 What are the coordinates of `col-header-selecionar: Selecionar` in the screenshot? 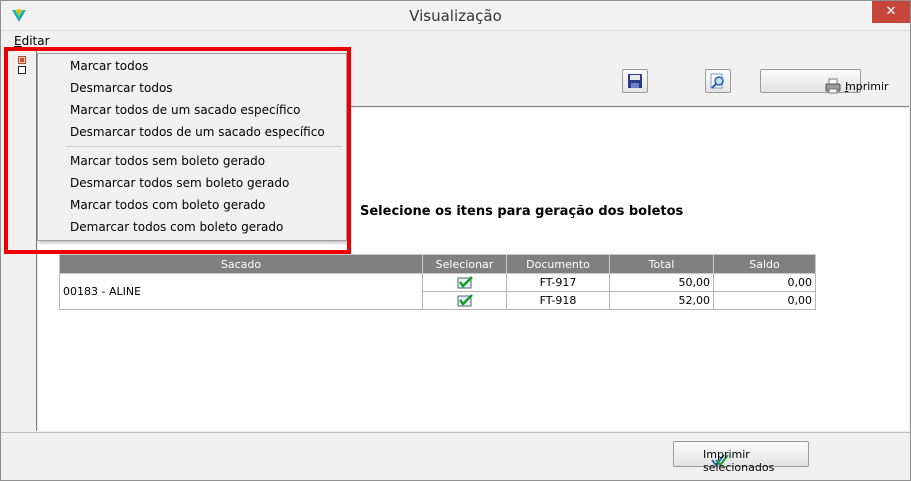 It's located at (464, 264).